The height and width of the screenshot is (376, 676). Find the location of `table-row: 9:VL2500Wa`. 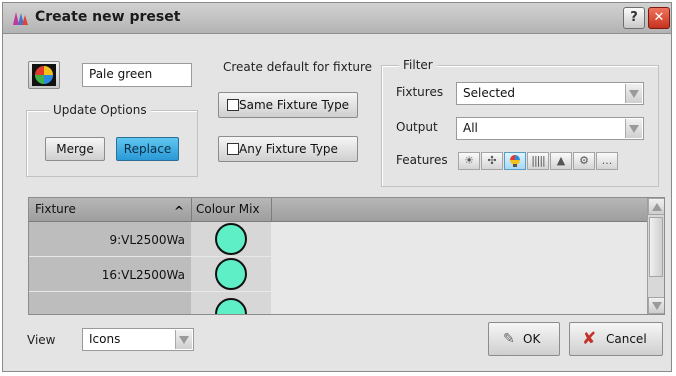

table-row: 9:VL2500Wa is located at coordinates (110, 239).